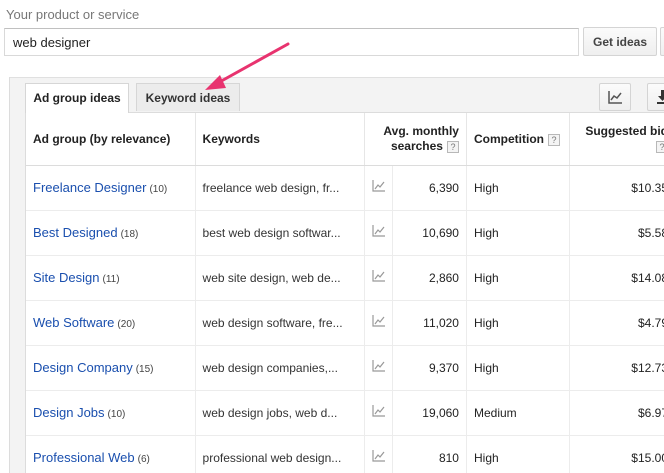 This screenshot has width=664, height=473. I want to click on tab-ad-group-ideas: Ad group ideas, so click(77, 98).